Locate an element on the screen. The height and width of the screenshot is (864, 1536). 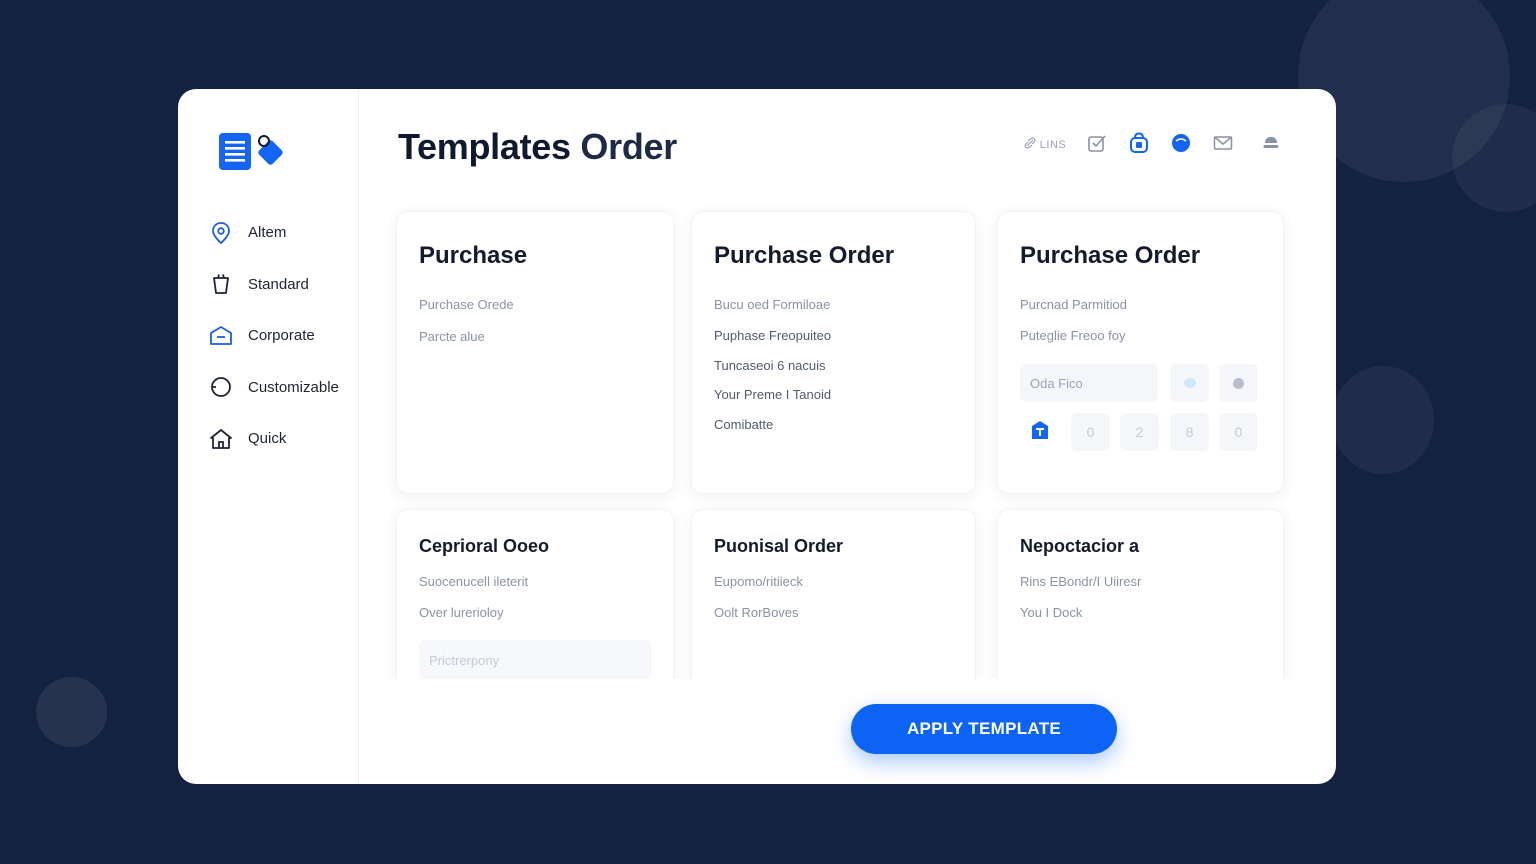
card-line: You I Dock is located at coordinates (1051, 612).